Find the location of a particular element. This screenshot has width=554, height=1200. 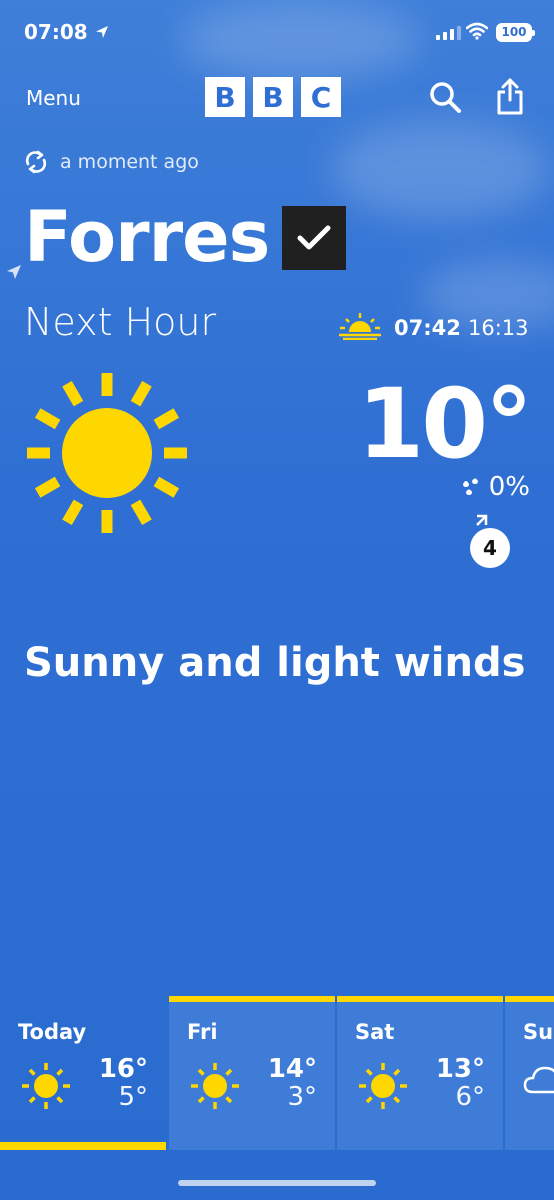

battery-indicator: 100 is located at coordinates (515, 32).